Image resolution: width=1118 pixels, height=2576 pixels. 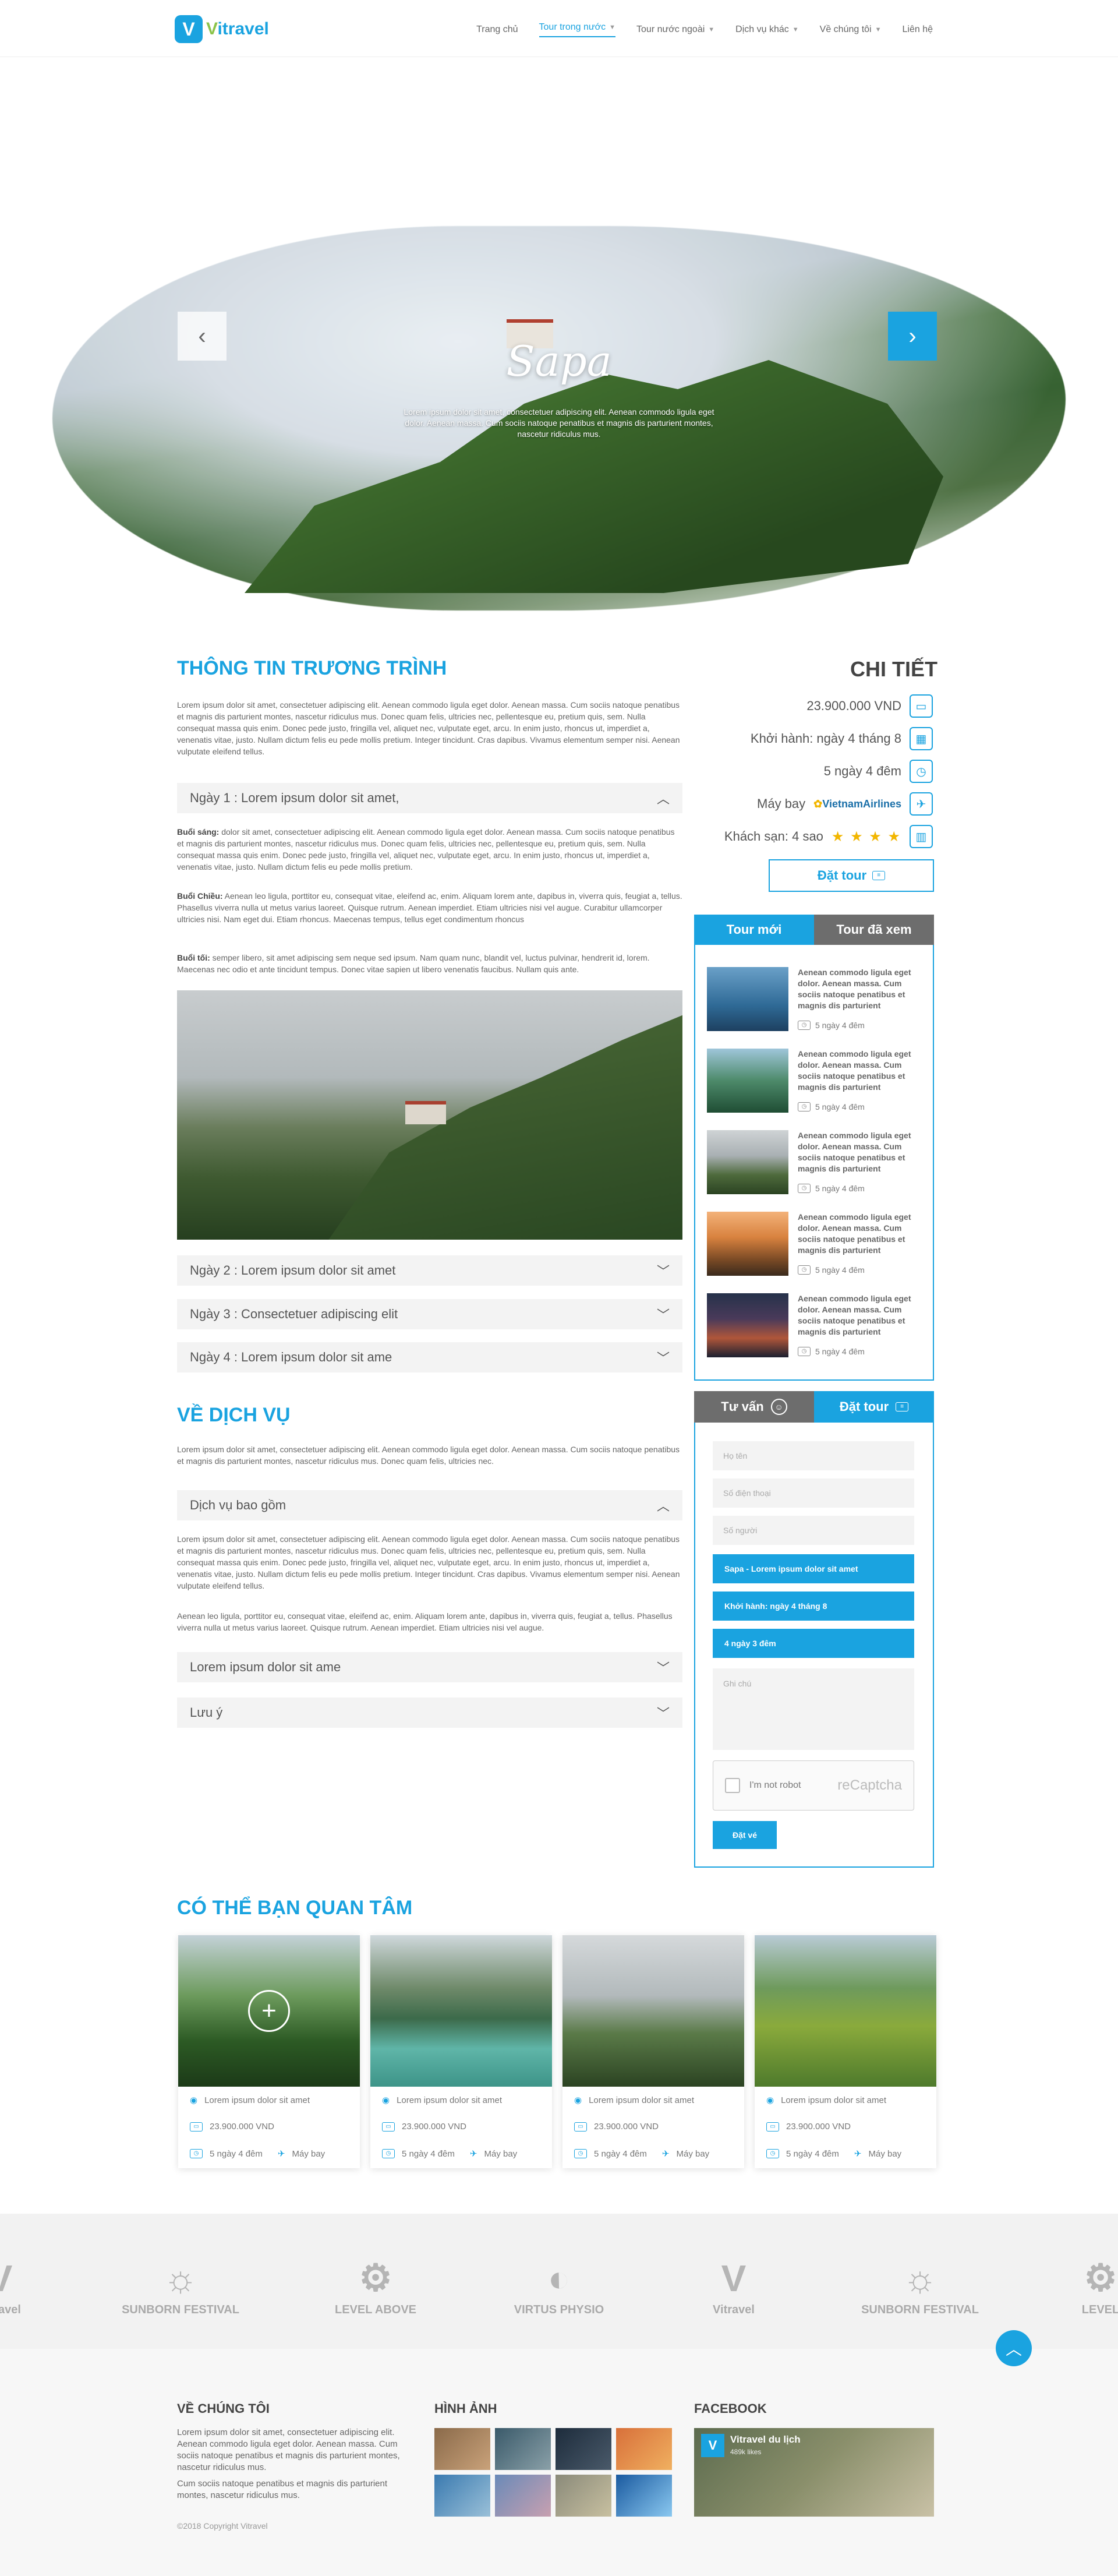 What do you see at coordinates (497, 29) in the screenshot?
I see `nav-item-home: Trang chủ` at bounding box center [497, 29].